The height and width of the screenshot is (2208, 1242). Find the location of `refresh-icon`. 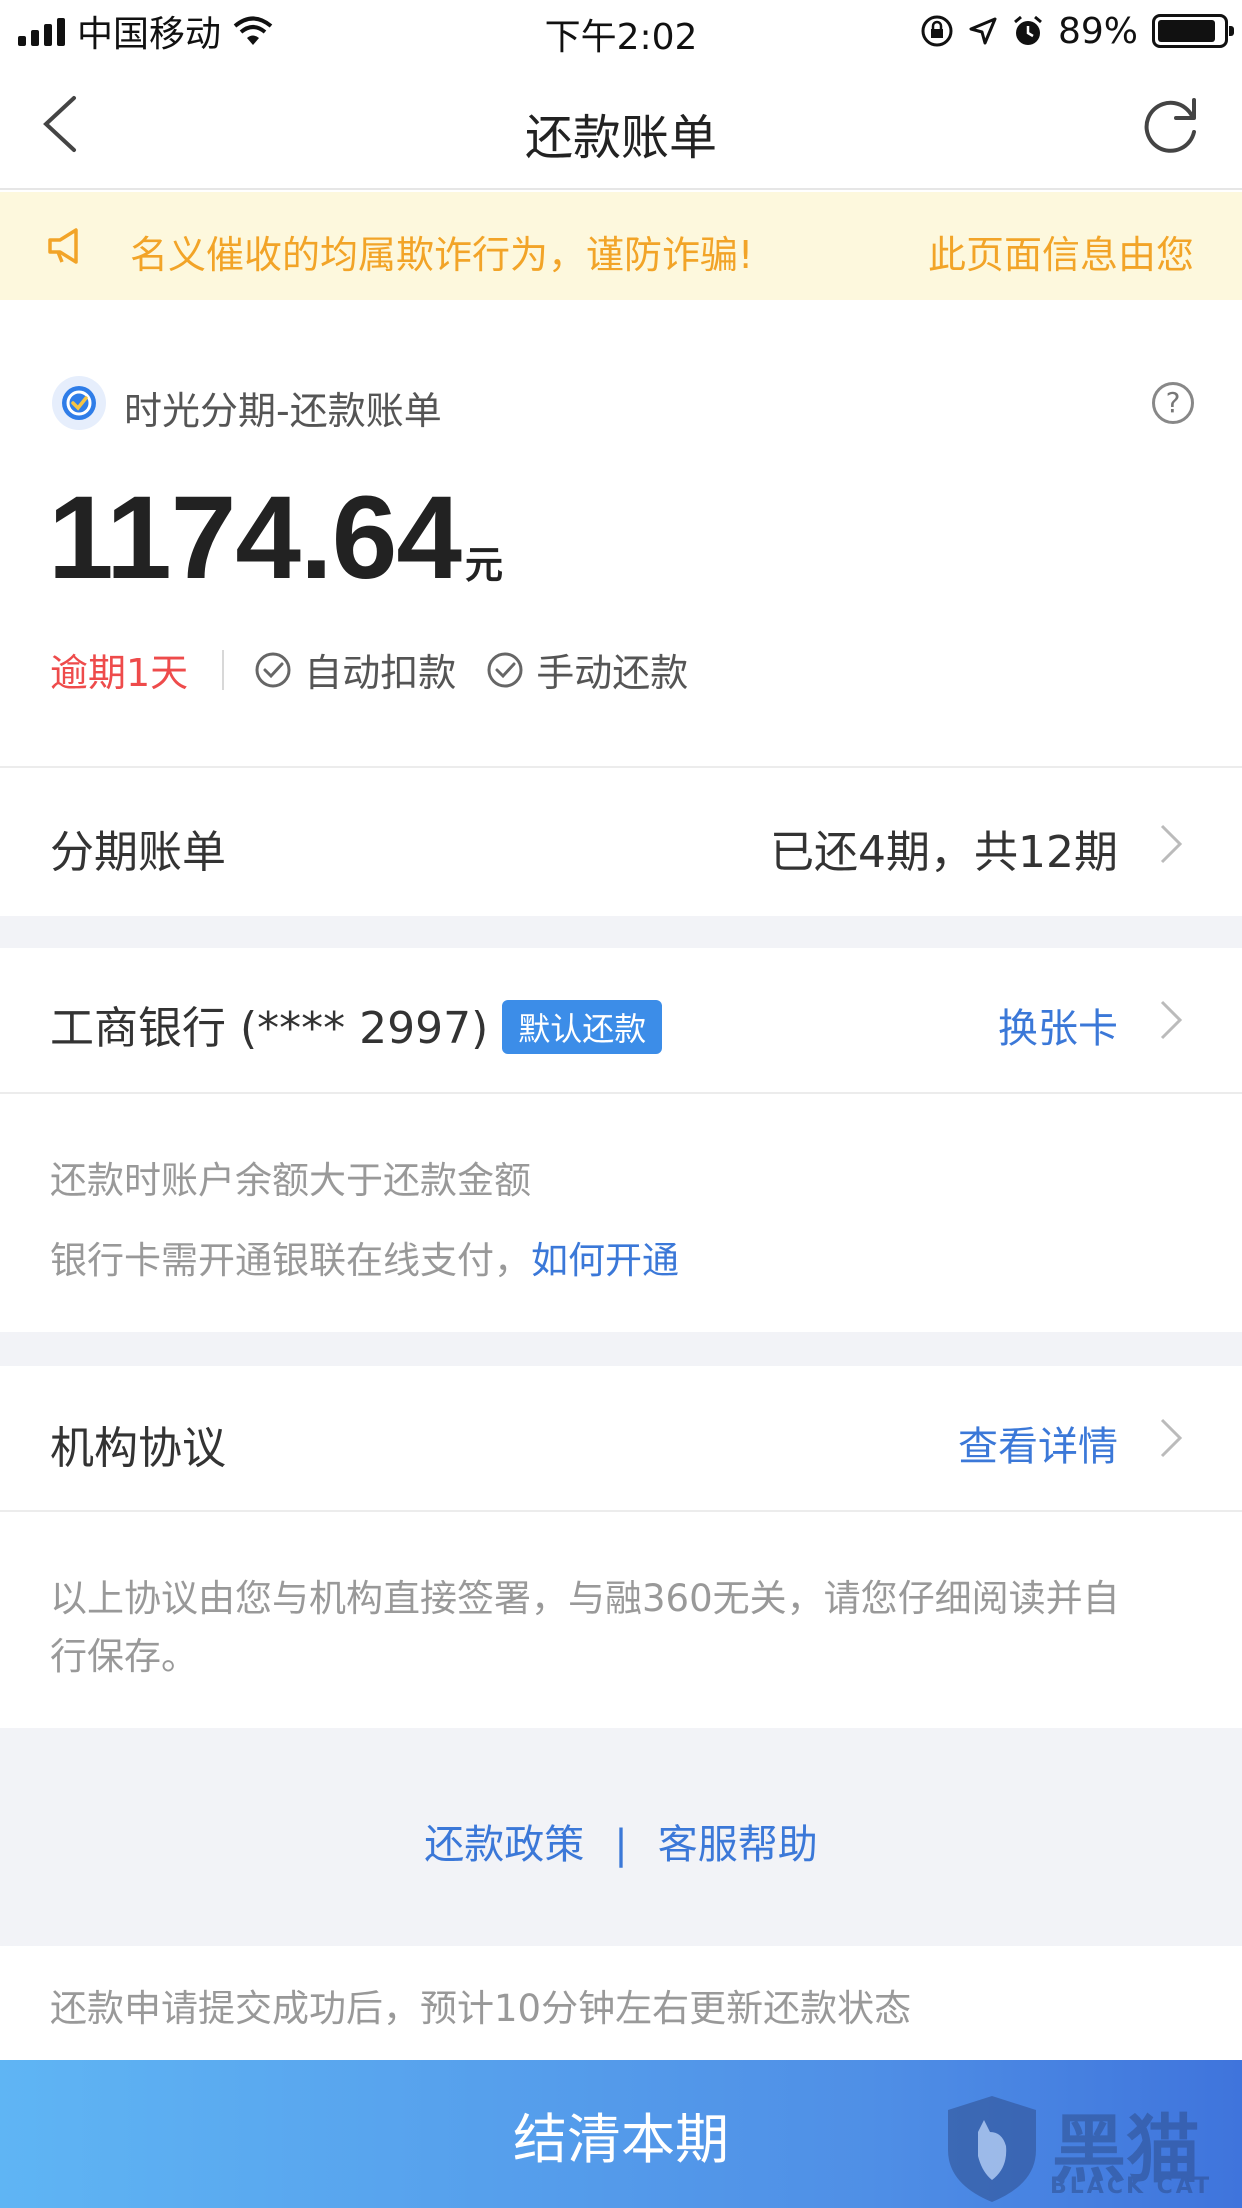

refresh-icon is located at coordinates (1171, 125).